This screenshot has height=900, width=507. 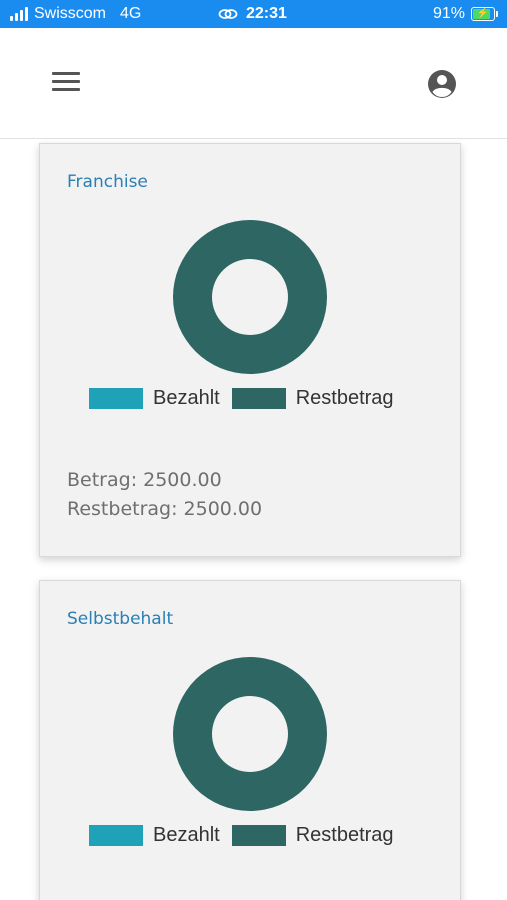 I want to click on network-type: 4G, so click(x=131, y=13).